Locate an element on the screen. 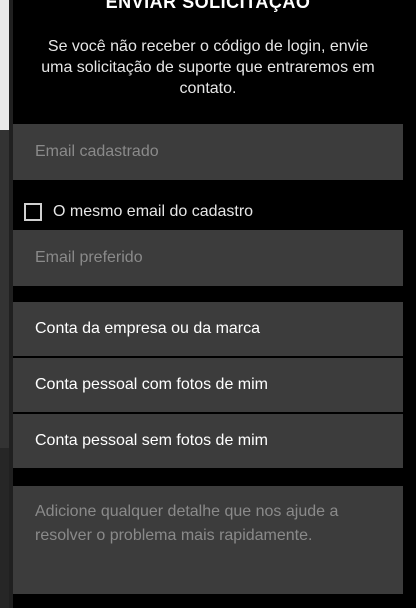  same-email-checkbox-row: O mesmo email do cadastro is located at coordinates (138, 212).